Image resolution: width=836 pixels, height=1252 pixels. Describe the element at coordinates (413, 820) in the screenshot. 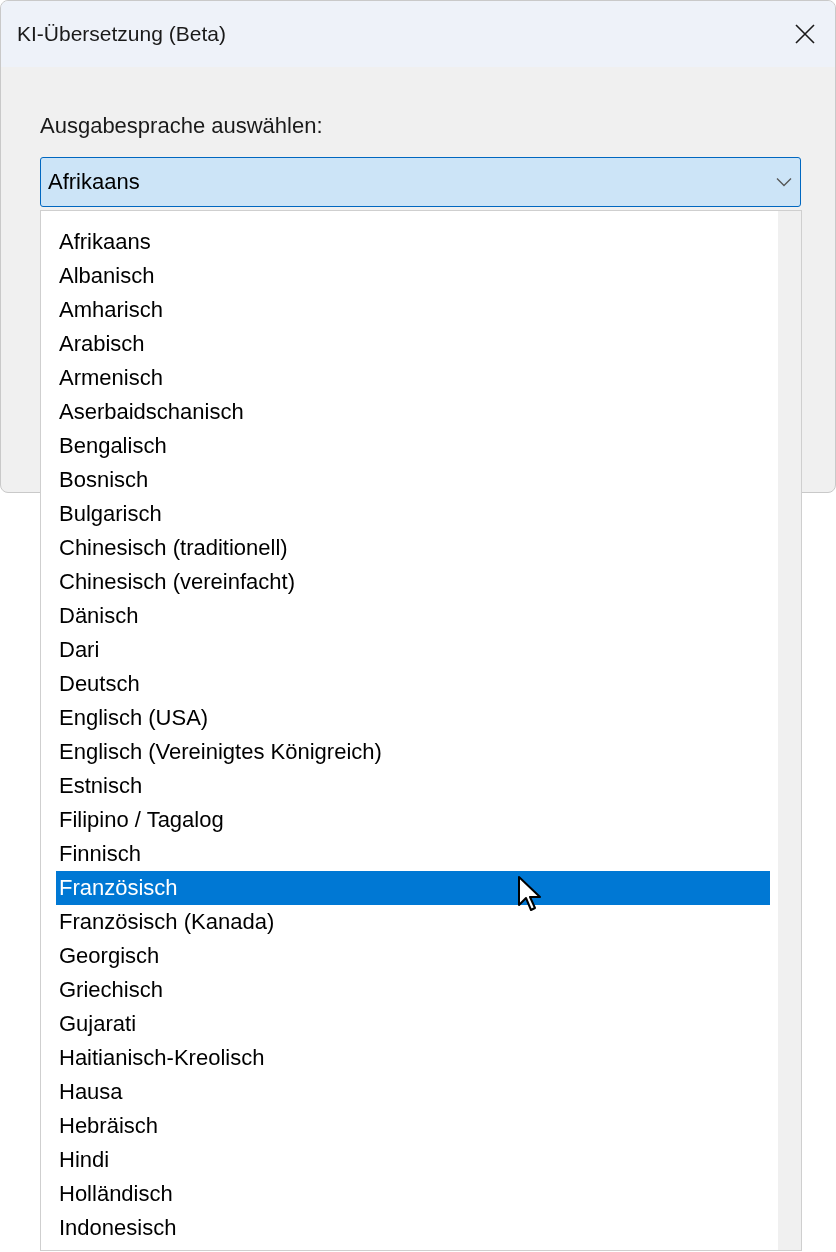

I see `dropdown-option: Filipino / Tagalog` at that location.